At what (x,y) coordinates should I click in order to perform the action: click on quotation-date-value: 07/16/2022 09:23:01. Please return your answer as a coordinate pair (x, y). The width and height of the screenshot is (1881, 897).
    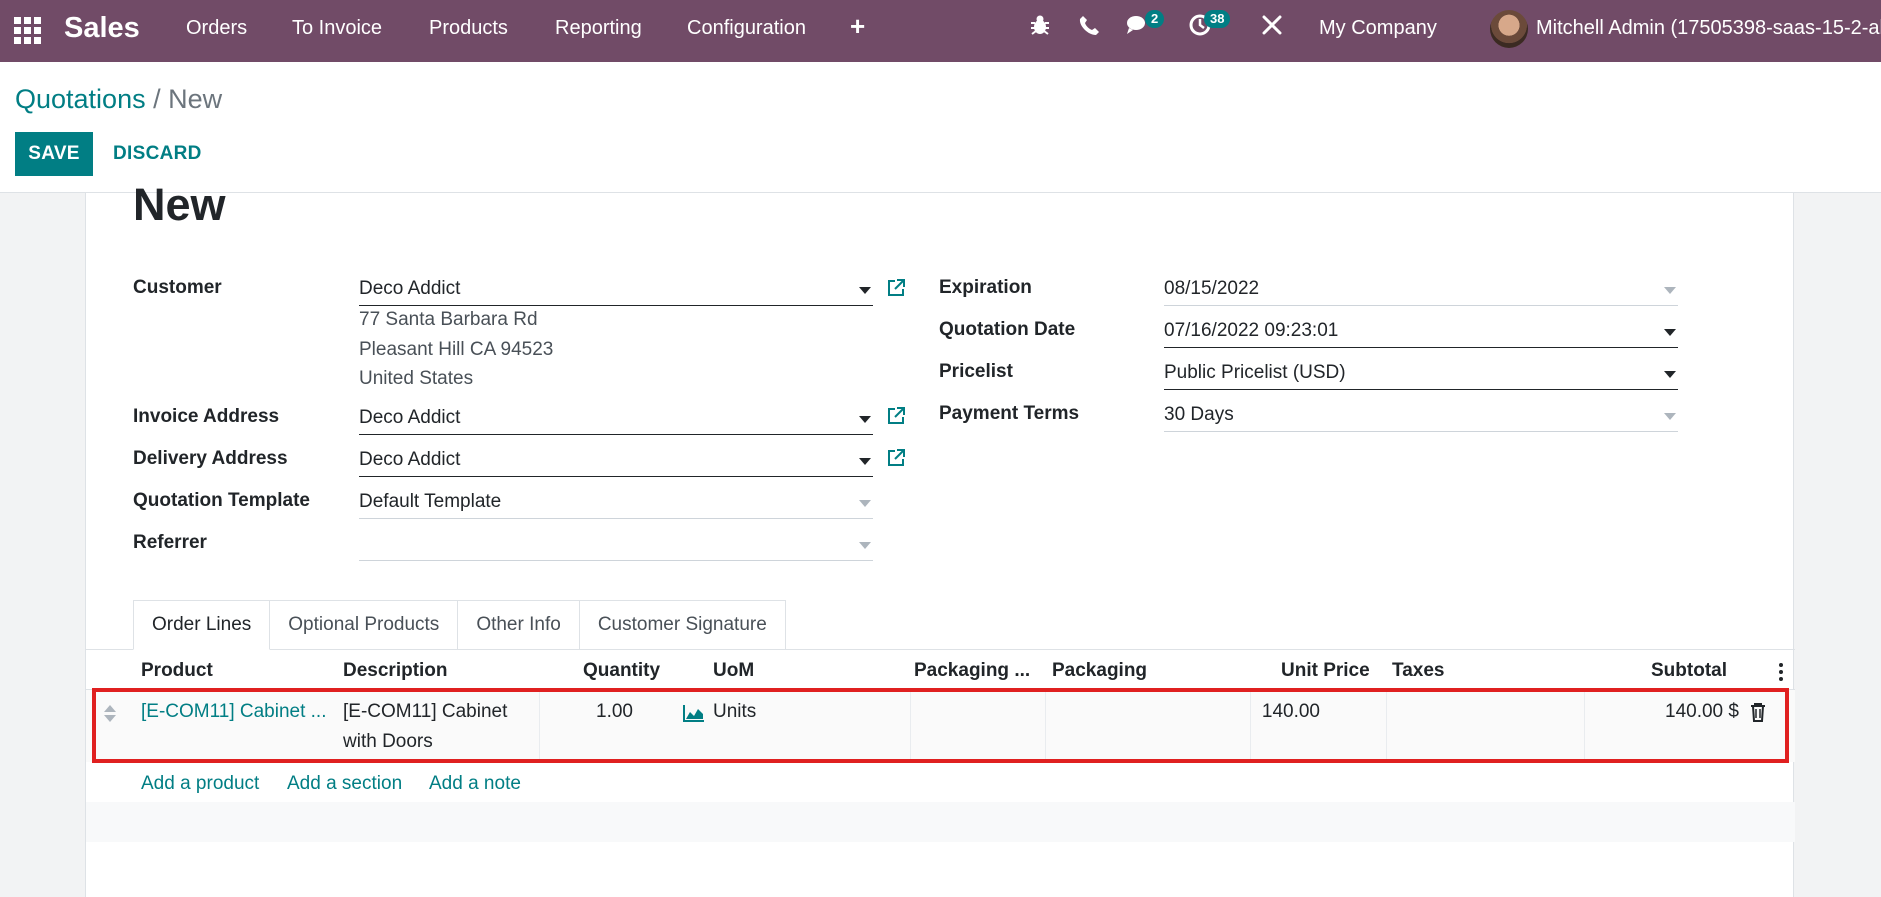
    Looking at the image, I should click on (1251, 330).